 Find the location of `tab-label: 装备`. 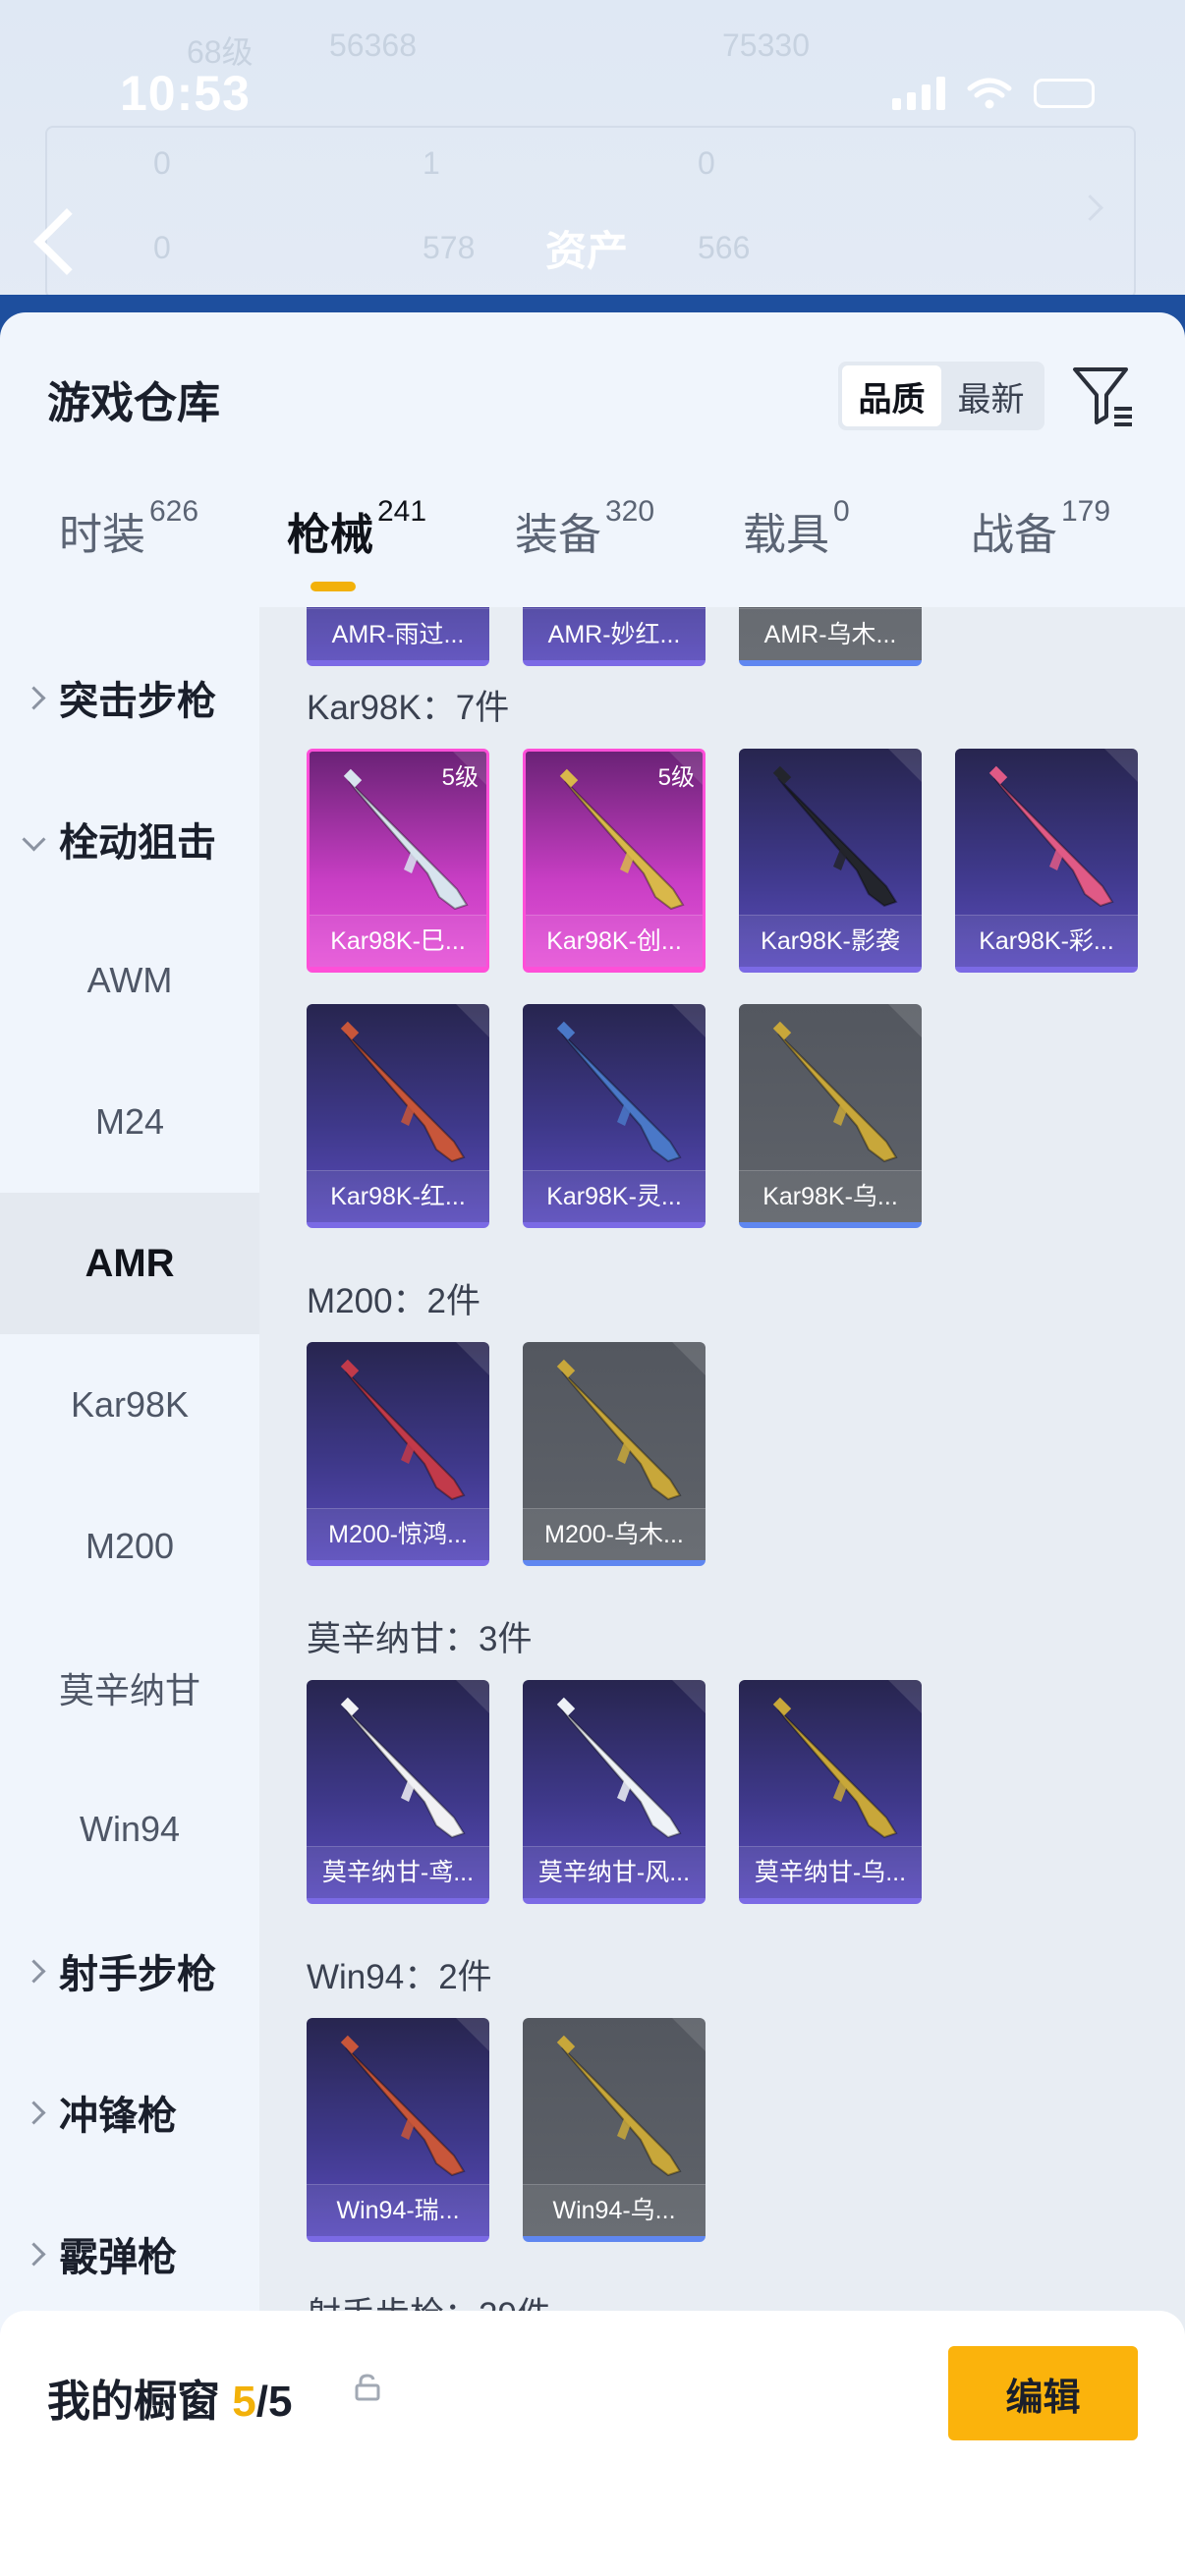

tab-label: 装备 is located at coordinates (558, 535).